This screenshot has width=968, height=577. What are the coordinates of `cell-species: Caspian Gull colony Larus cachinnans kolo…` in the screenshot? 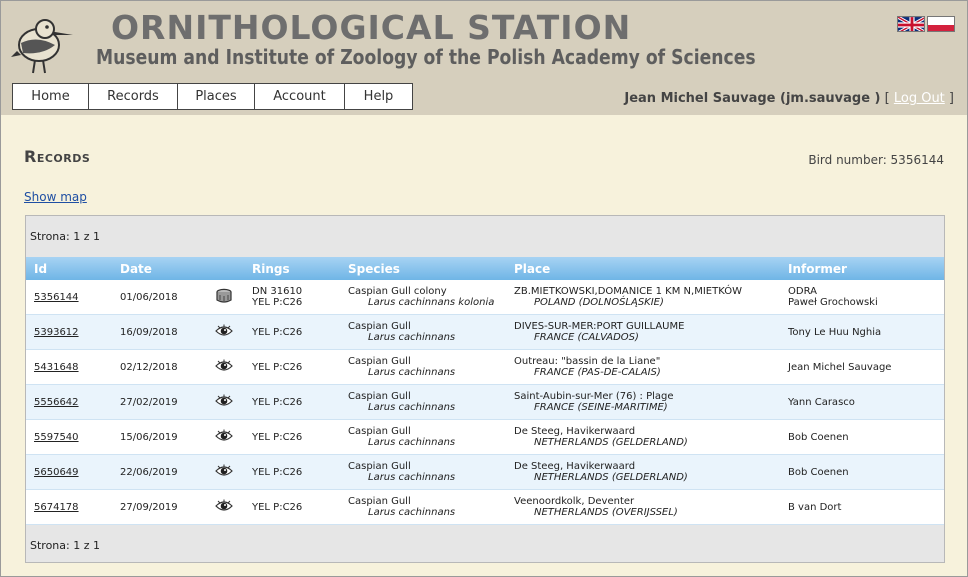 It's located at (423, 297).